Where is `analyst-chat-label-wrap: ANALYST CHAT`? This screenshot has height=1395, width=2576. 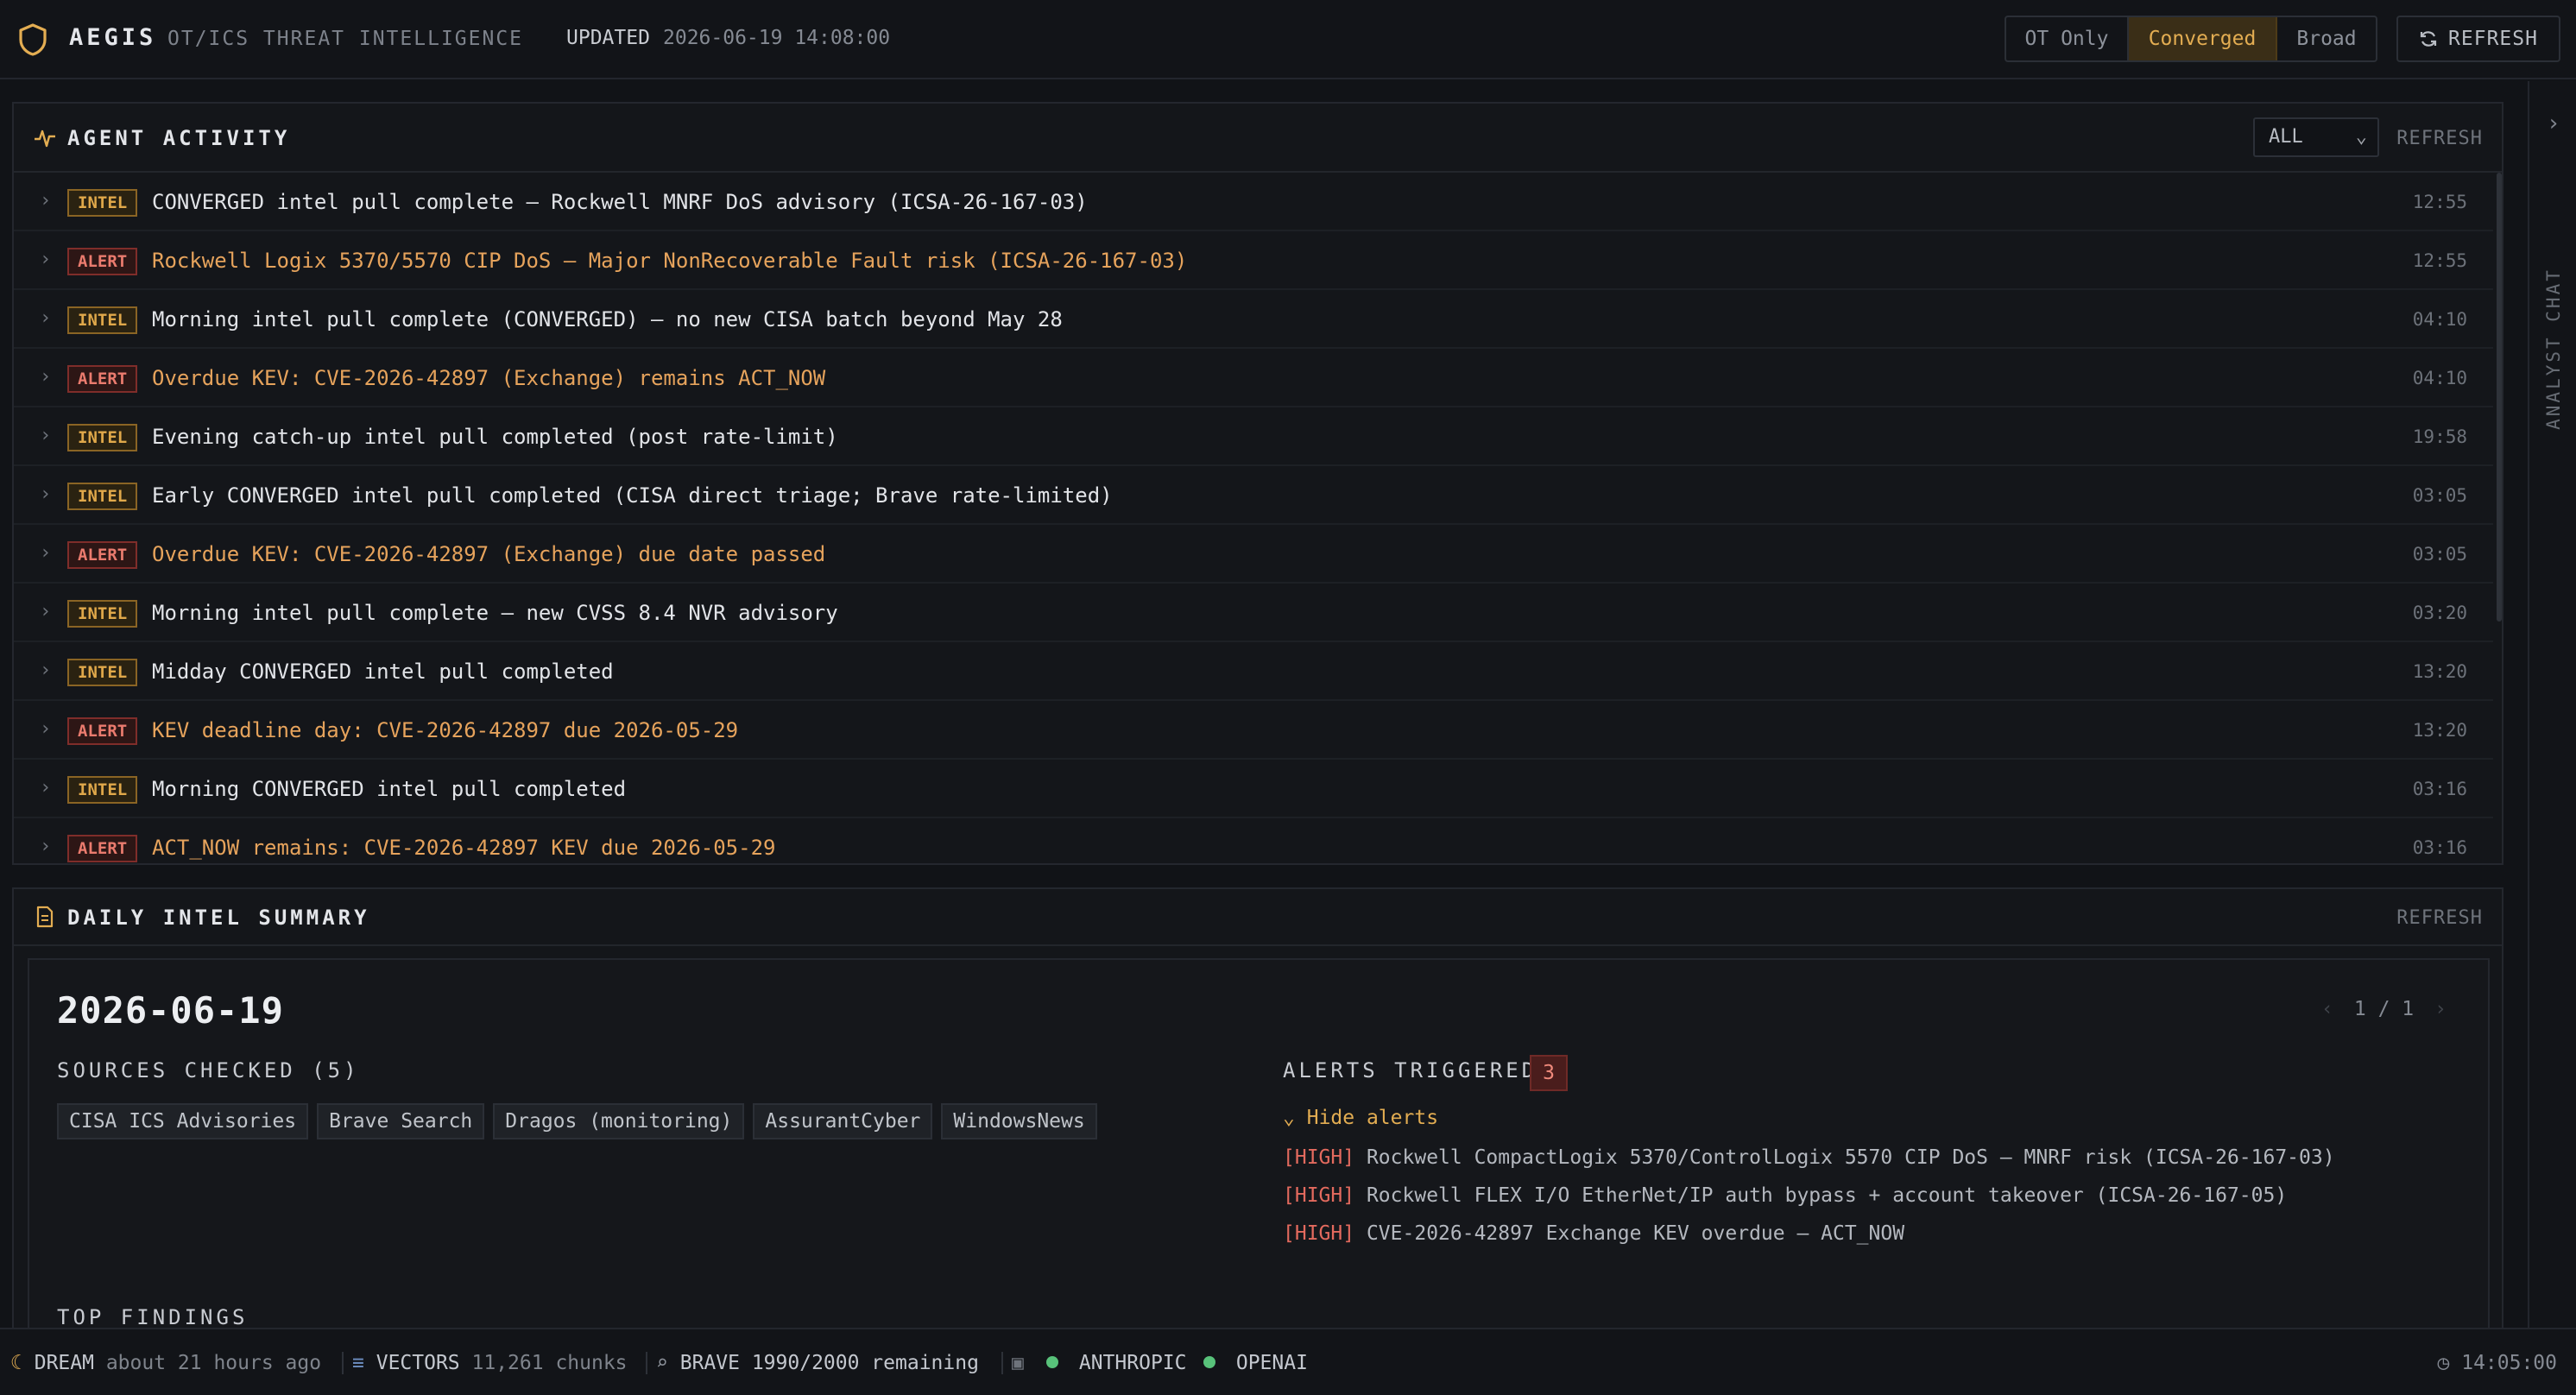 analyst-chat-label-wrap: ANALYST CHAT is located at coordinates (2553, 349).